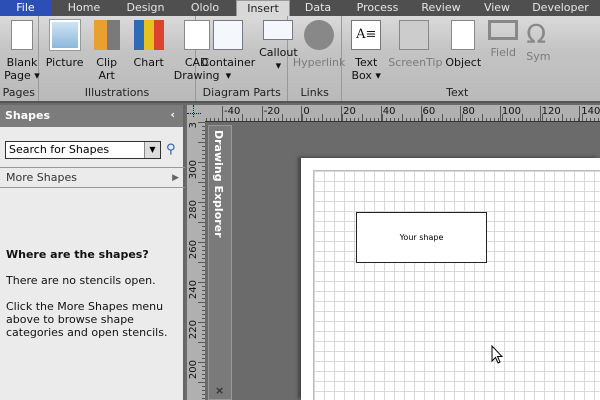  I want to click on drawing-explorer-title: Drawing Explorer, so click(218, 184).